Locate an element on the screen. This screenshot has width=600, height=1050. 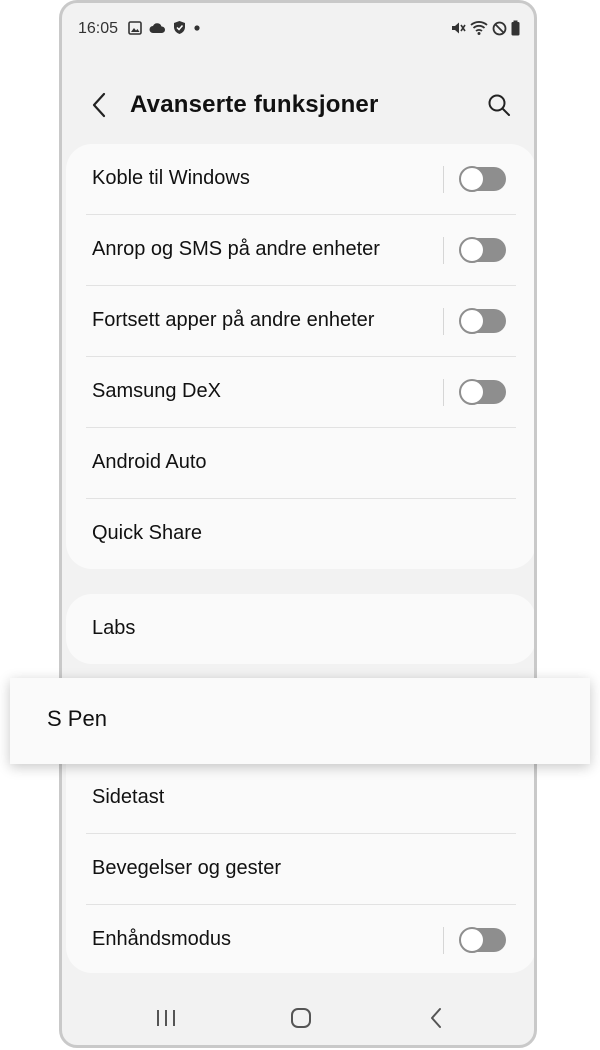
navigation-bar is located at coordinates (298, 1018).